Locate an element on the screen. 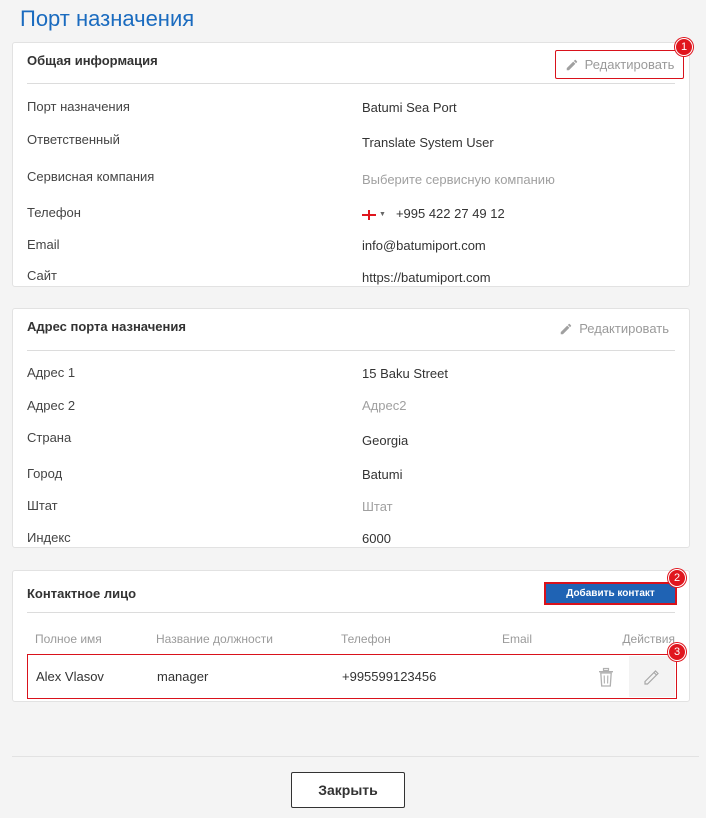 This screenshot has width=706, height=818. close-button: Закрыть is located at coordinates (348, 790).